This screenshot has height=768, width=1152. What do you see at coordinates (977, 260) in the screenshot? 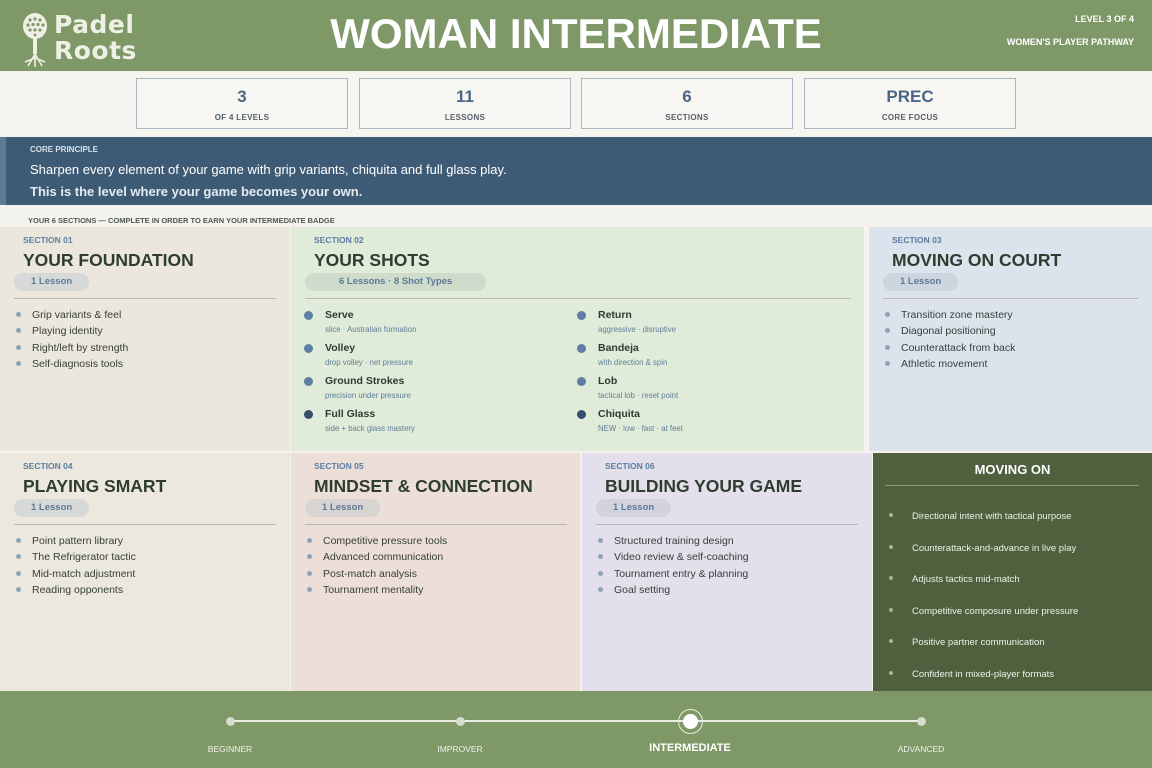
I see `section-title: MOVING ON COURT` at bounding box center [977, 260].